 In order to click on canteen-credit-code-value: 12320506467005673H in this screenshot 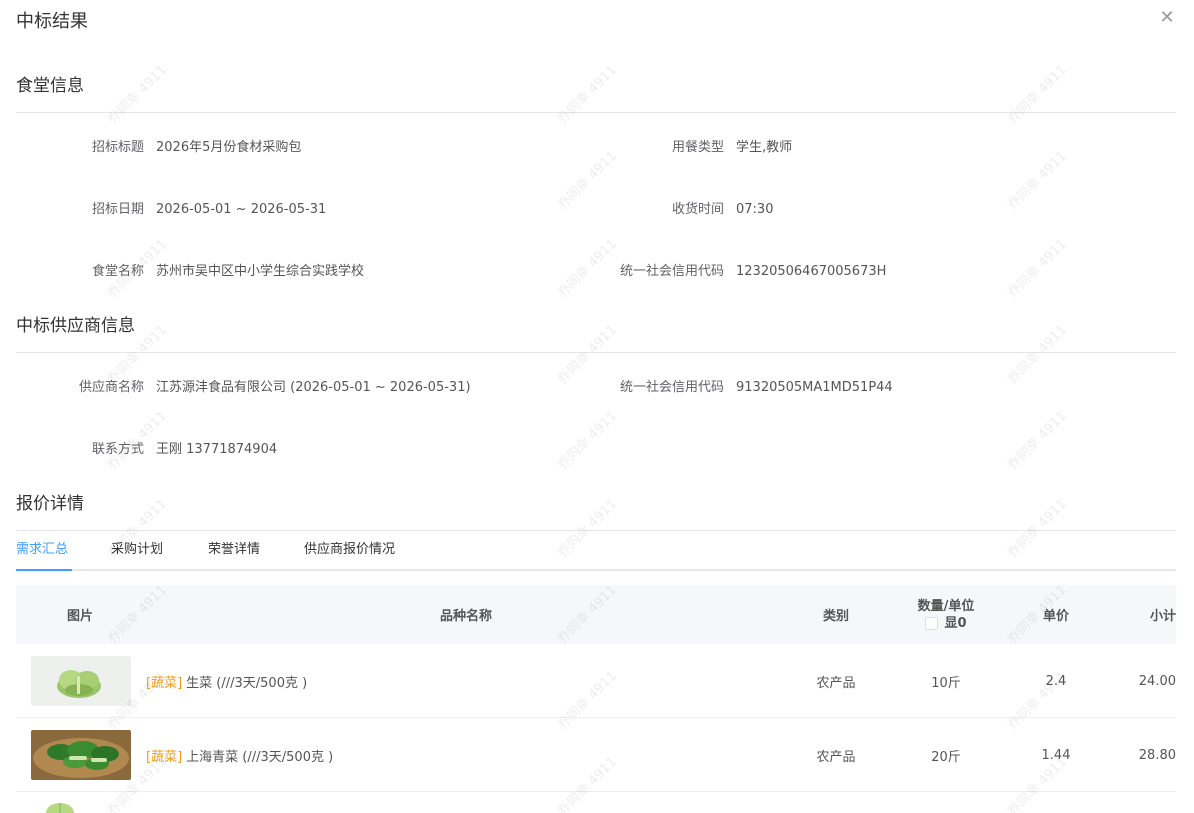, I will do `click(811, 271)`.